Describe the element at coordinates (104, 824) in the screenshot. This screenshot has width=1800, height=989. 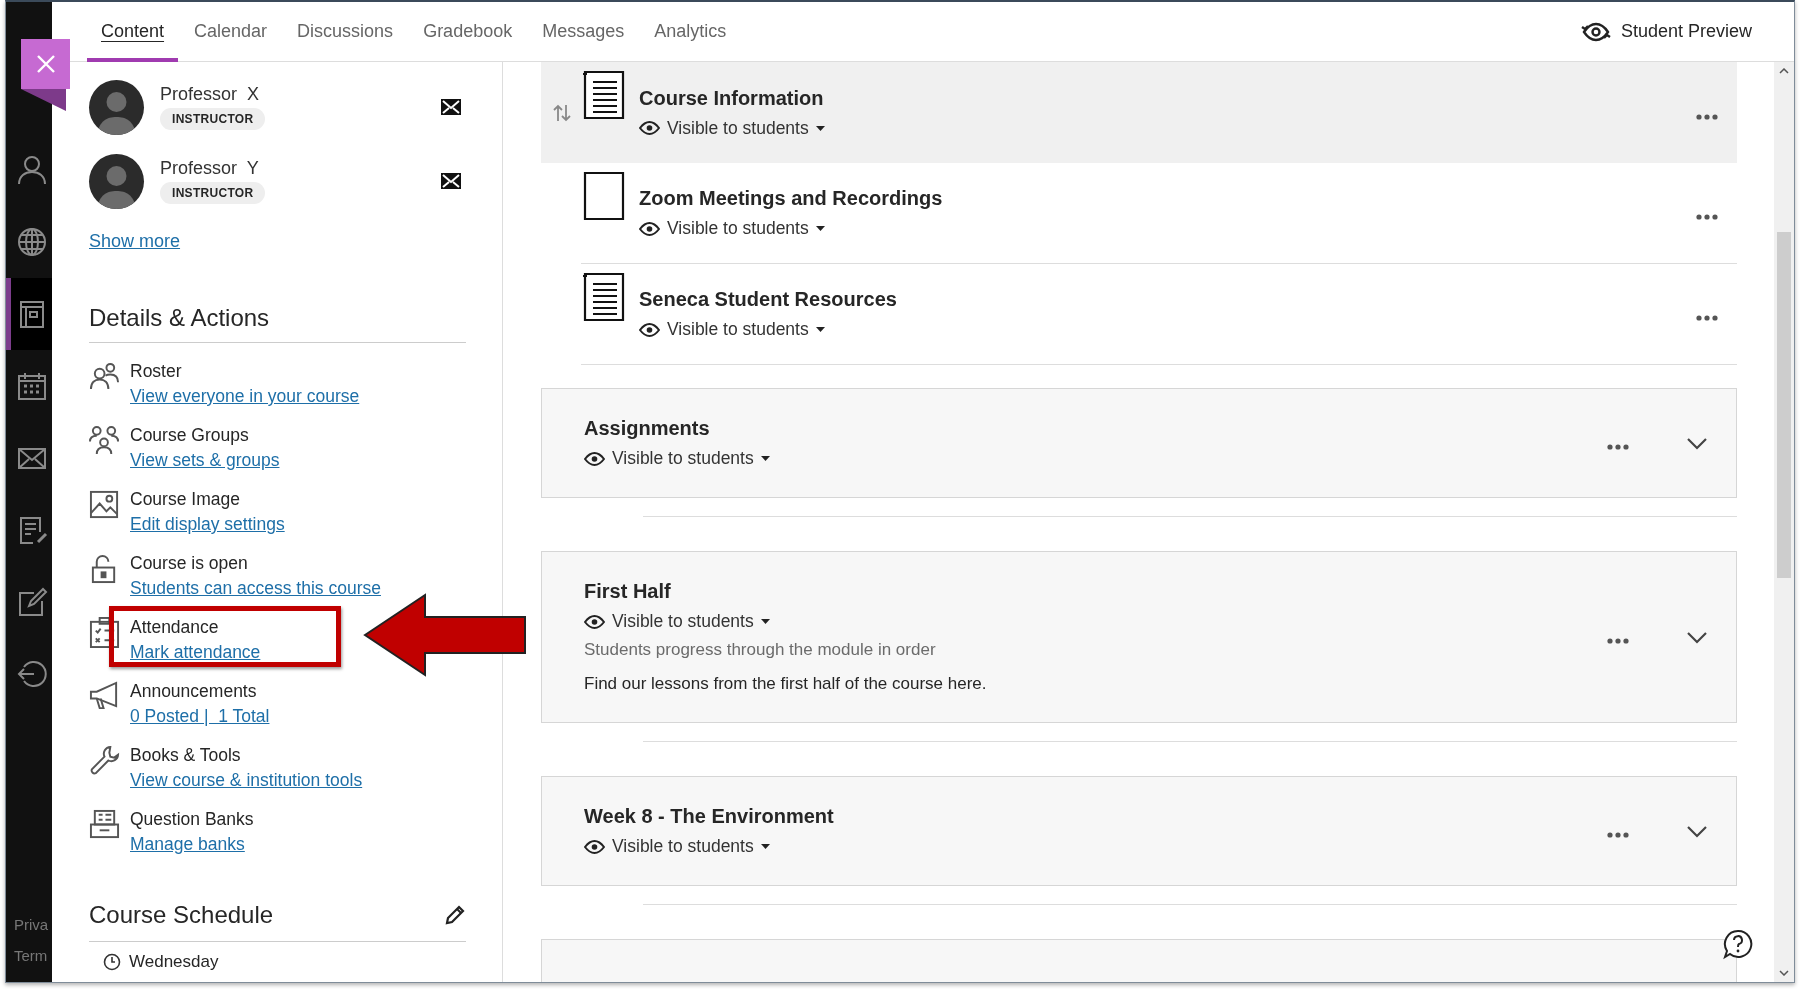
I see `bank-icon` at that location.